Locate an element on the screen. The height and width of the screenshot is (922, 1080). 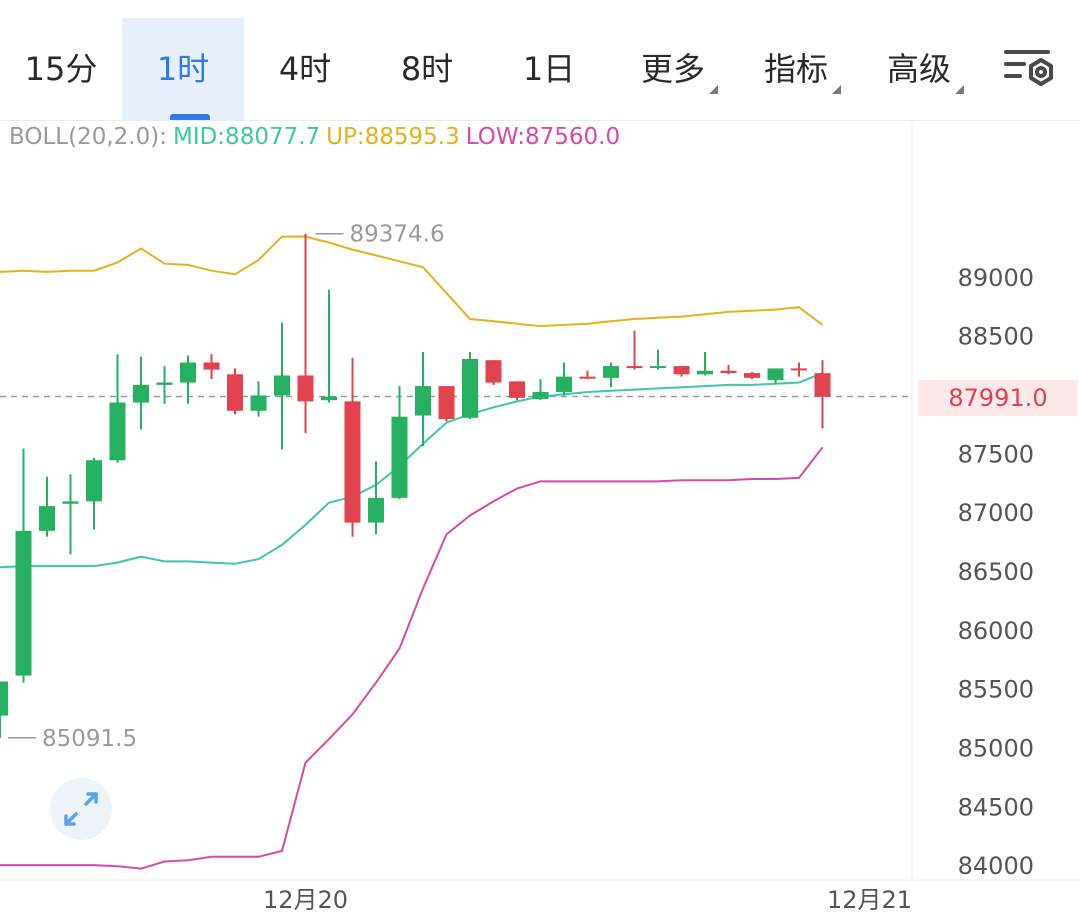
tab-5: 更多 is located at coordinates (673, 69).